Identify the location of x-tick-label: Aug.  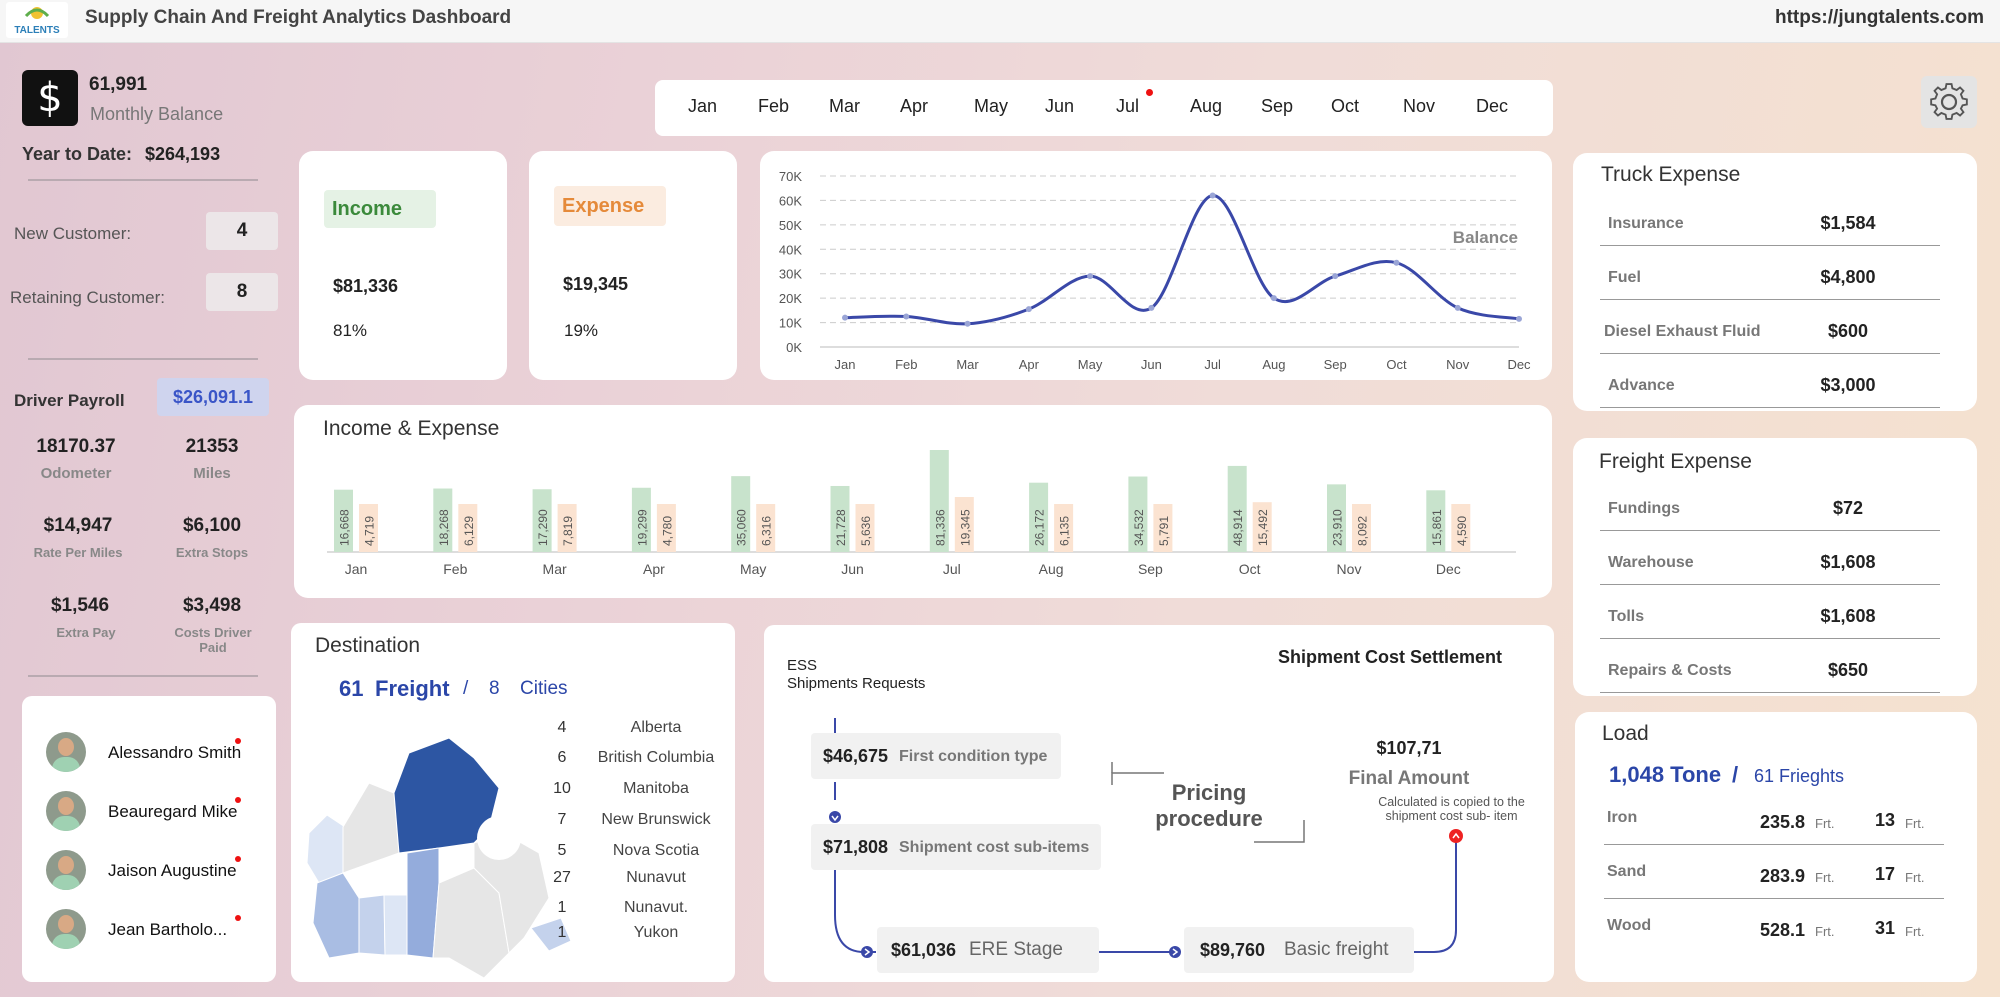
(1051, 569).